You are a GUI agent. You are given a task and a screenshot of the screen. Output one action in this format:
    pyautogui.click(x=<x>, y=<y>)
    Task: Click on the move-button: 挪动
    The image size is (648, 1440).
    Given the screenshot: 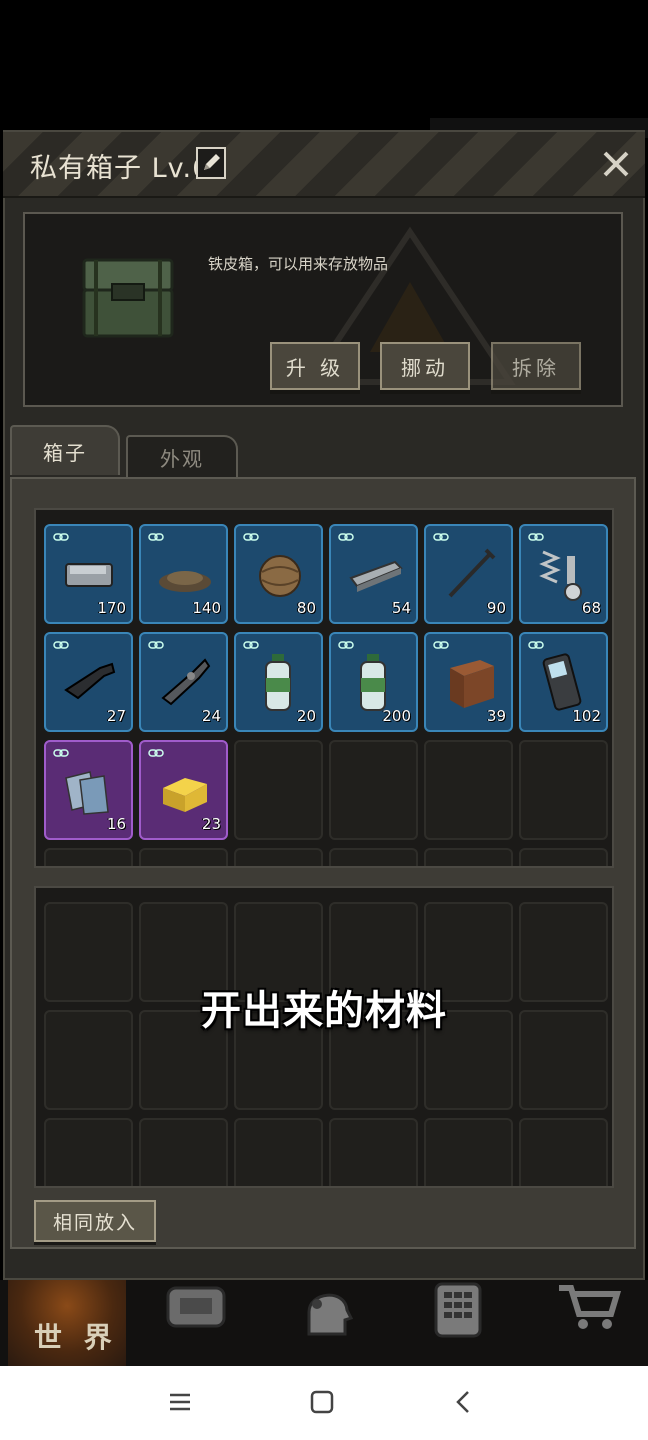 What is the action you would take?
    pyautogui.click(x=425, y=366)
    